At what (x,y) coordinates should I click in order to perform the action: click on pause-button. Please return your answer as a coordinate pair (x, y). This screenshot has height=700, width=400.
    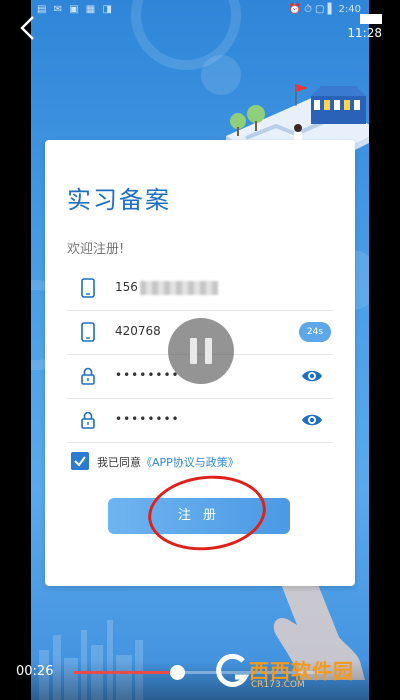
    Looking at the image, I should click on (201, 351).